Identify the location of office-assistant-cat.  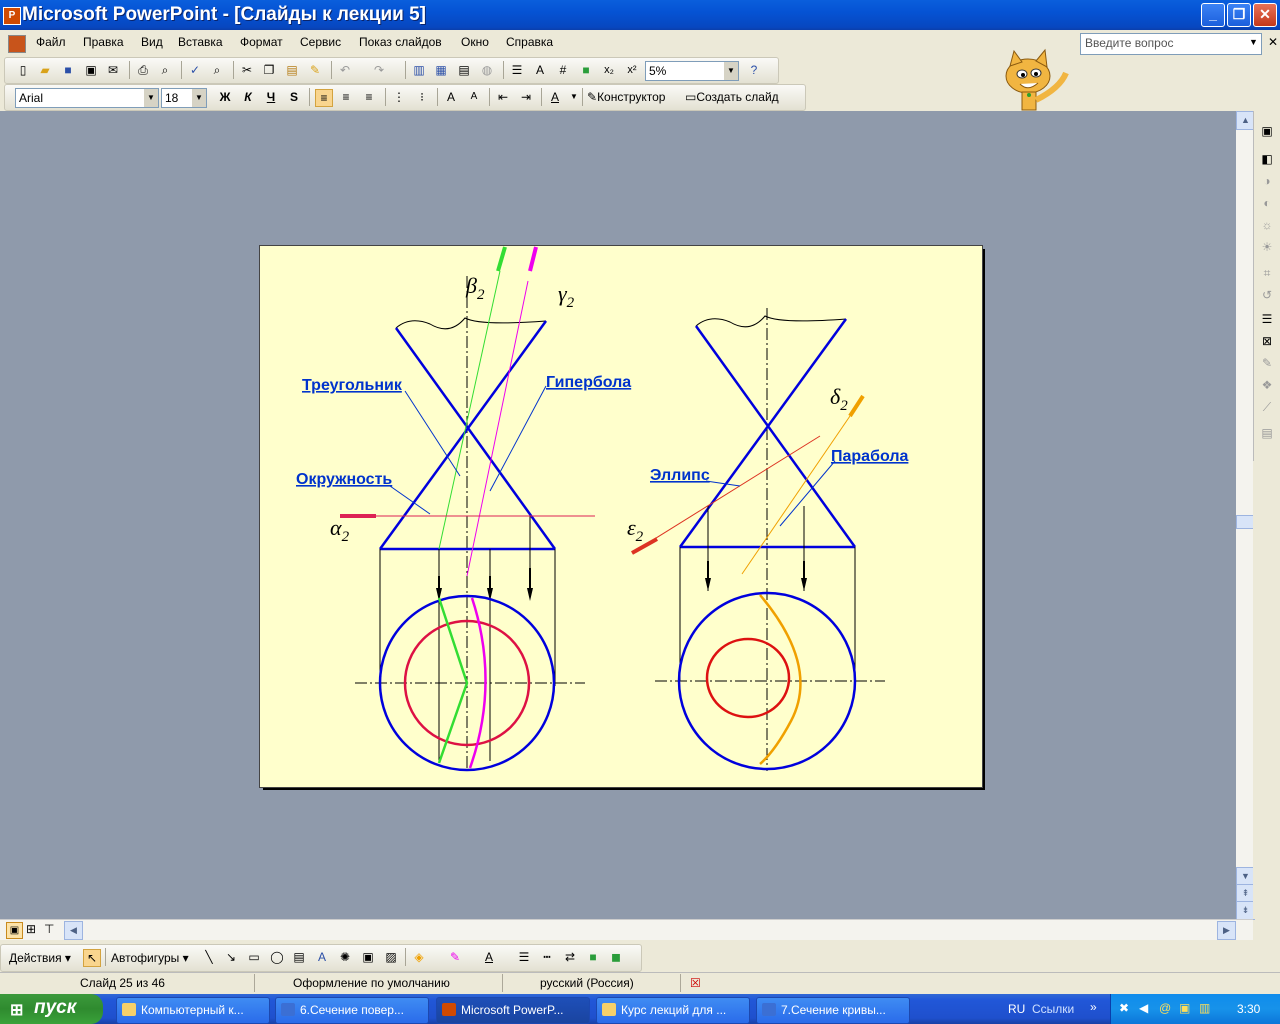
(1035, 81).